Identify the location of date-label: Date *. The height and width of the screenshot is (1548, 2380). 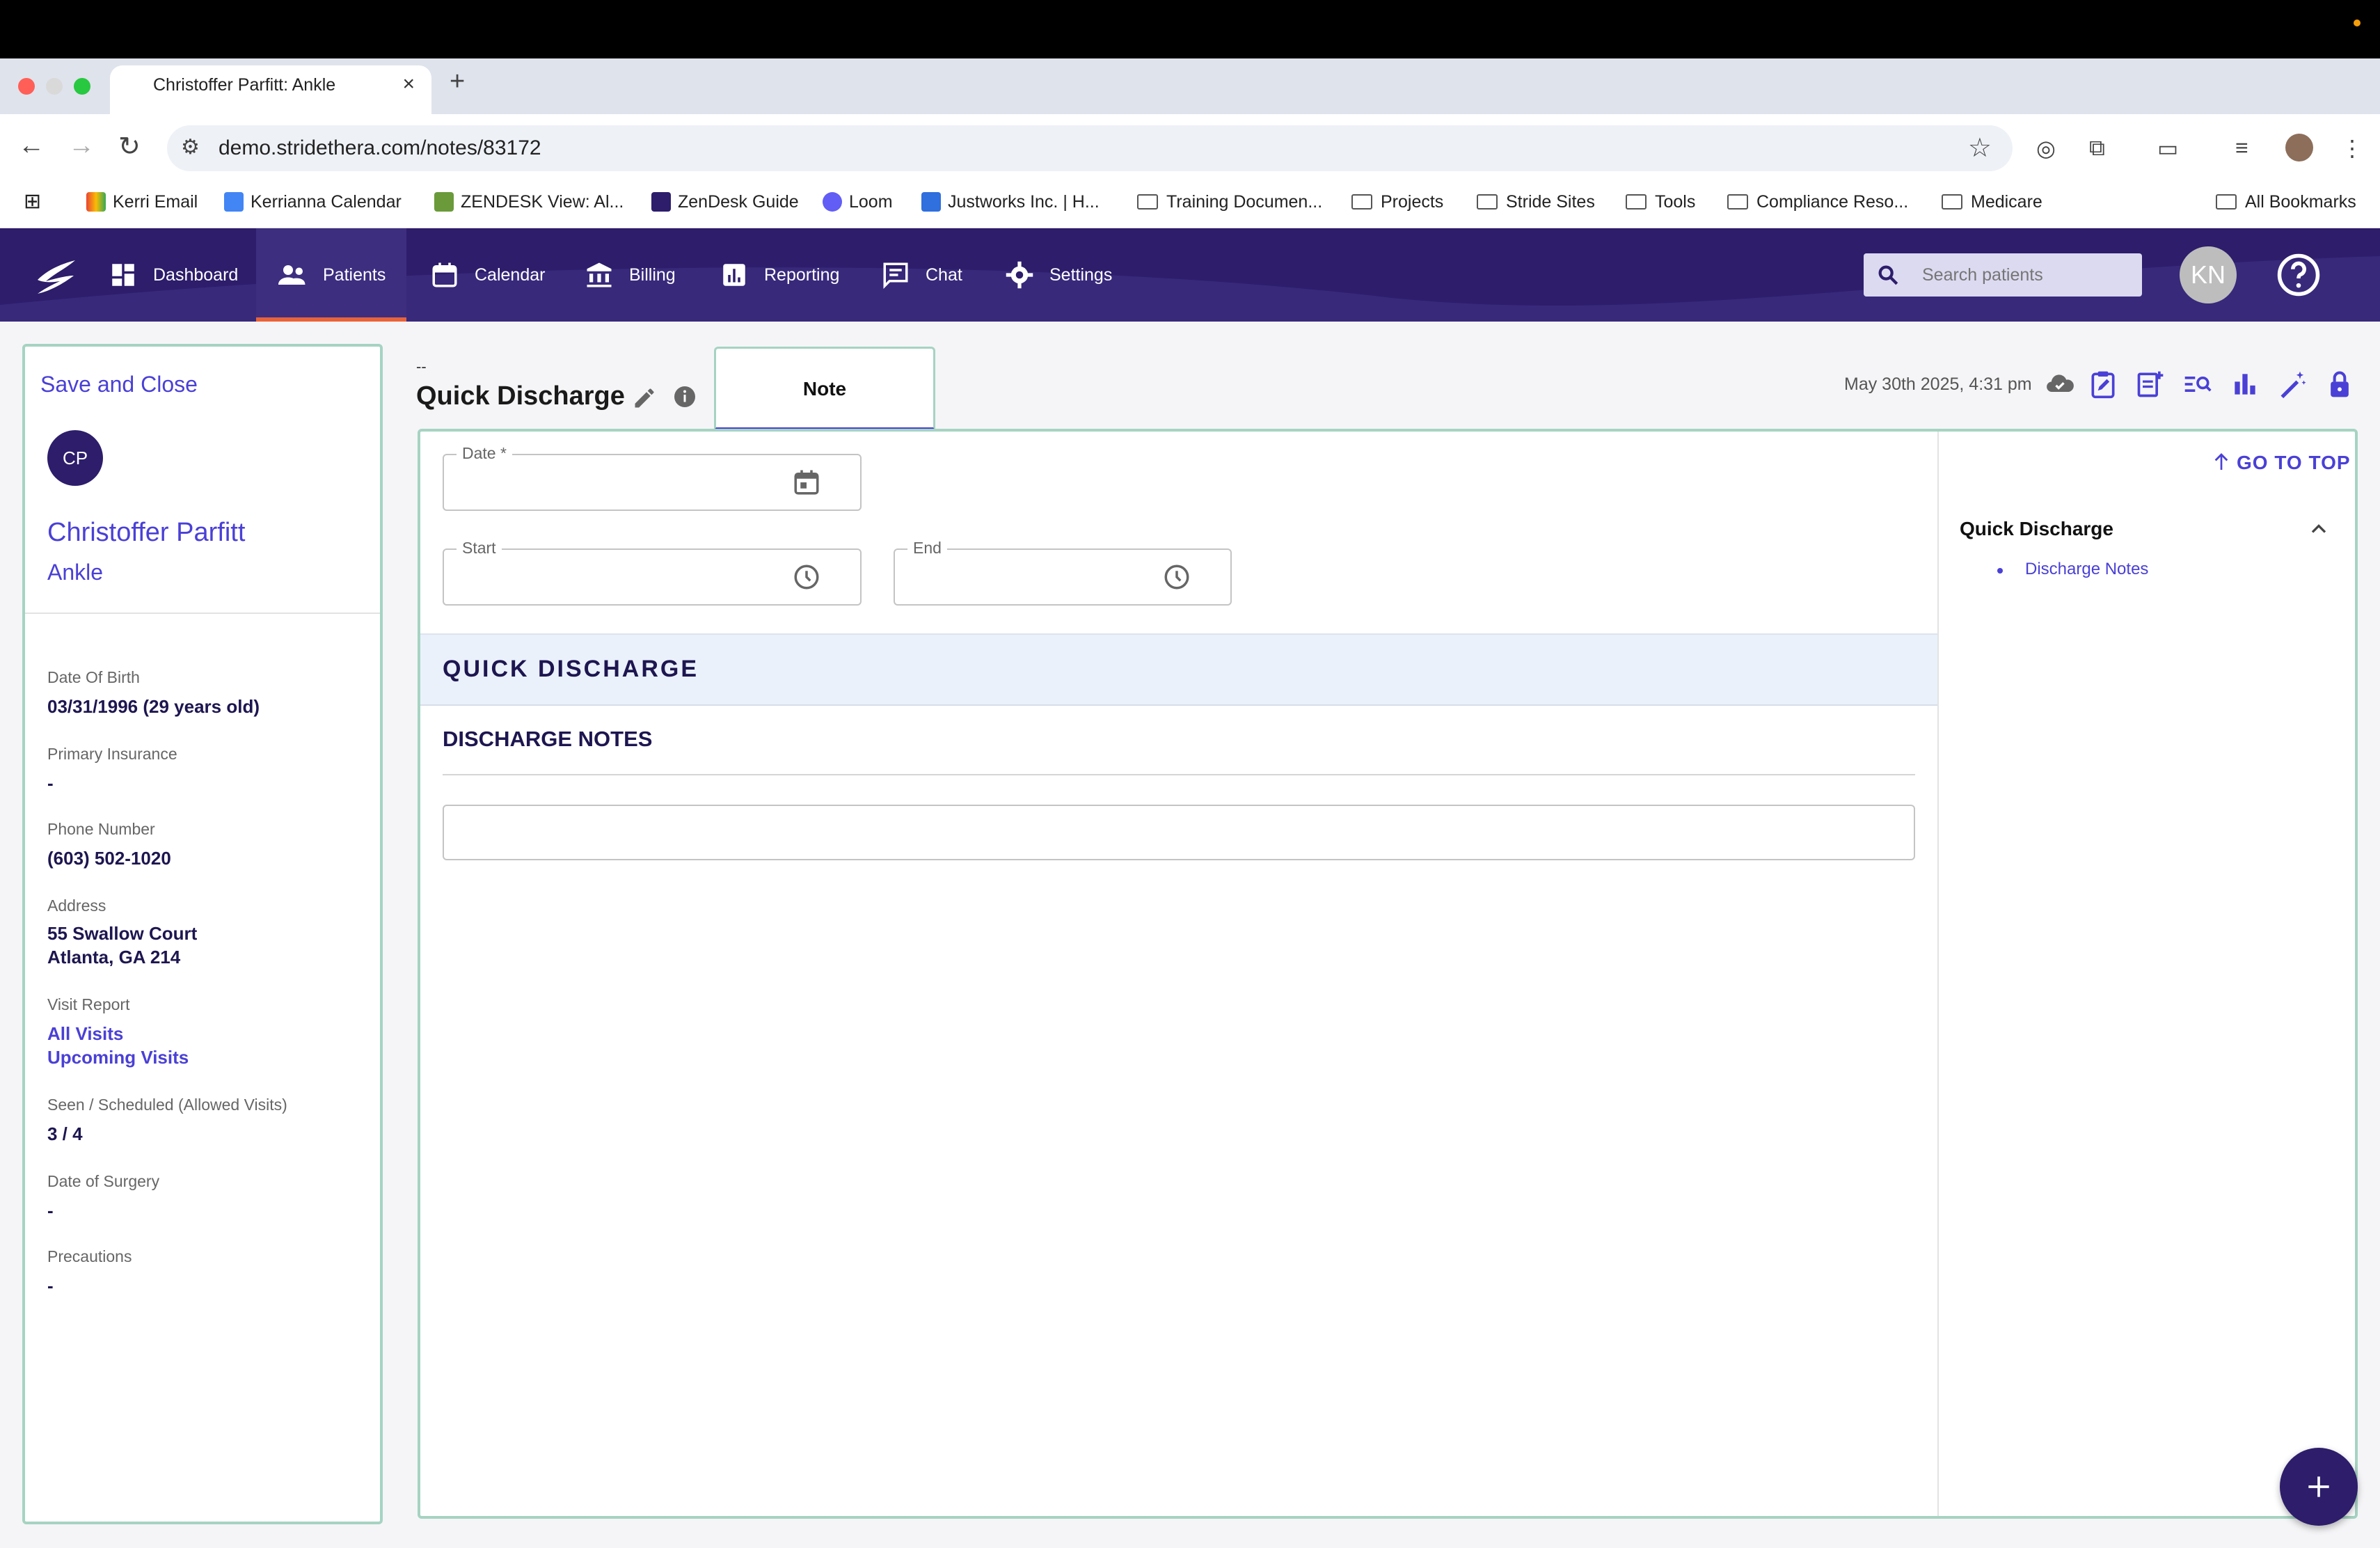
(484, 453).